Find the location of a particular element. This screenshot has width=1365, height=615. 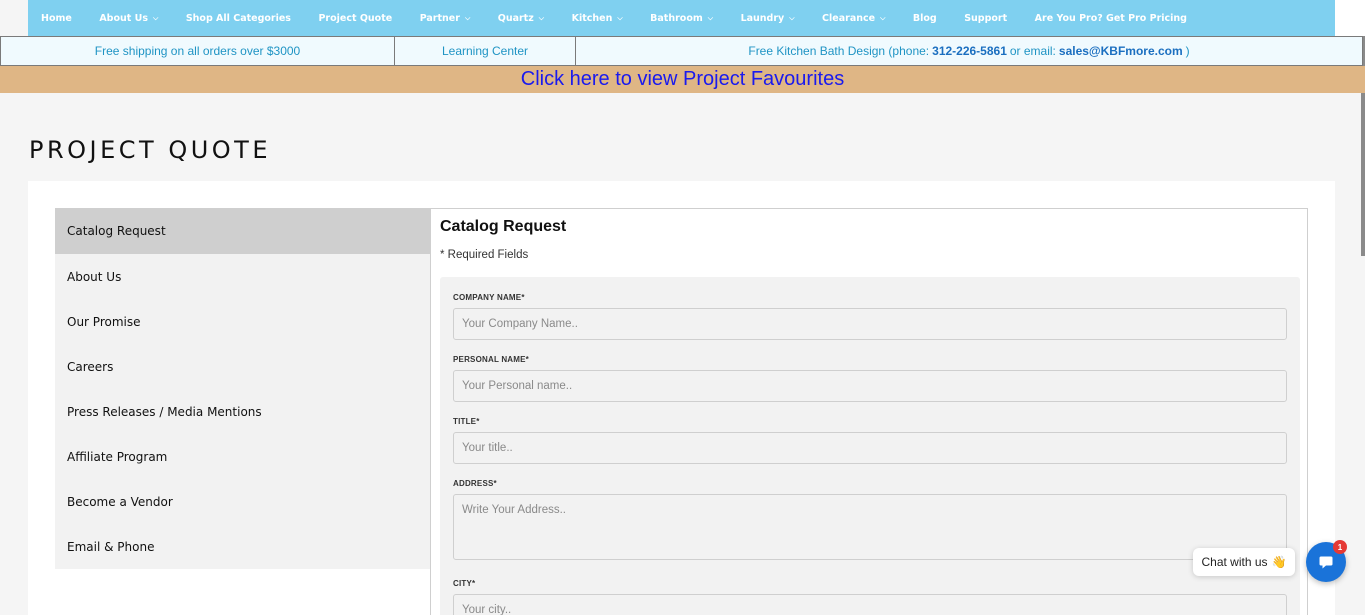

nav-home: Home is located at coordinates (56, 18).